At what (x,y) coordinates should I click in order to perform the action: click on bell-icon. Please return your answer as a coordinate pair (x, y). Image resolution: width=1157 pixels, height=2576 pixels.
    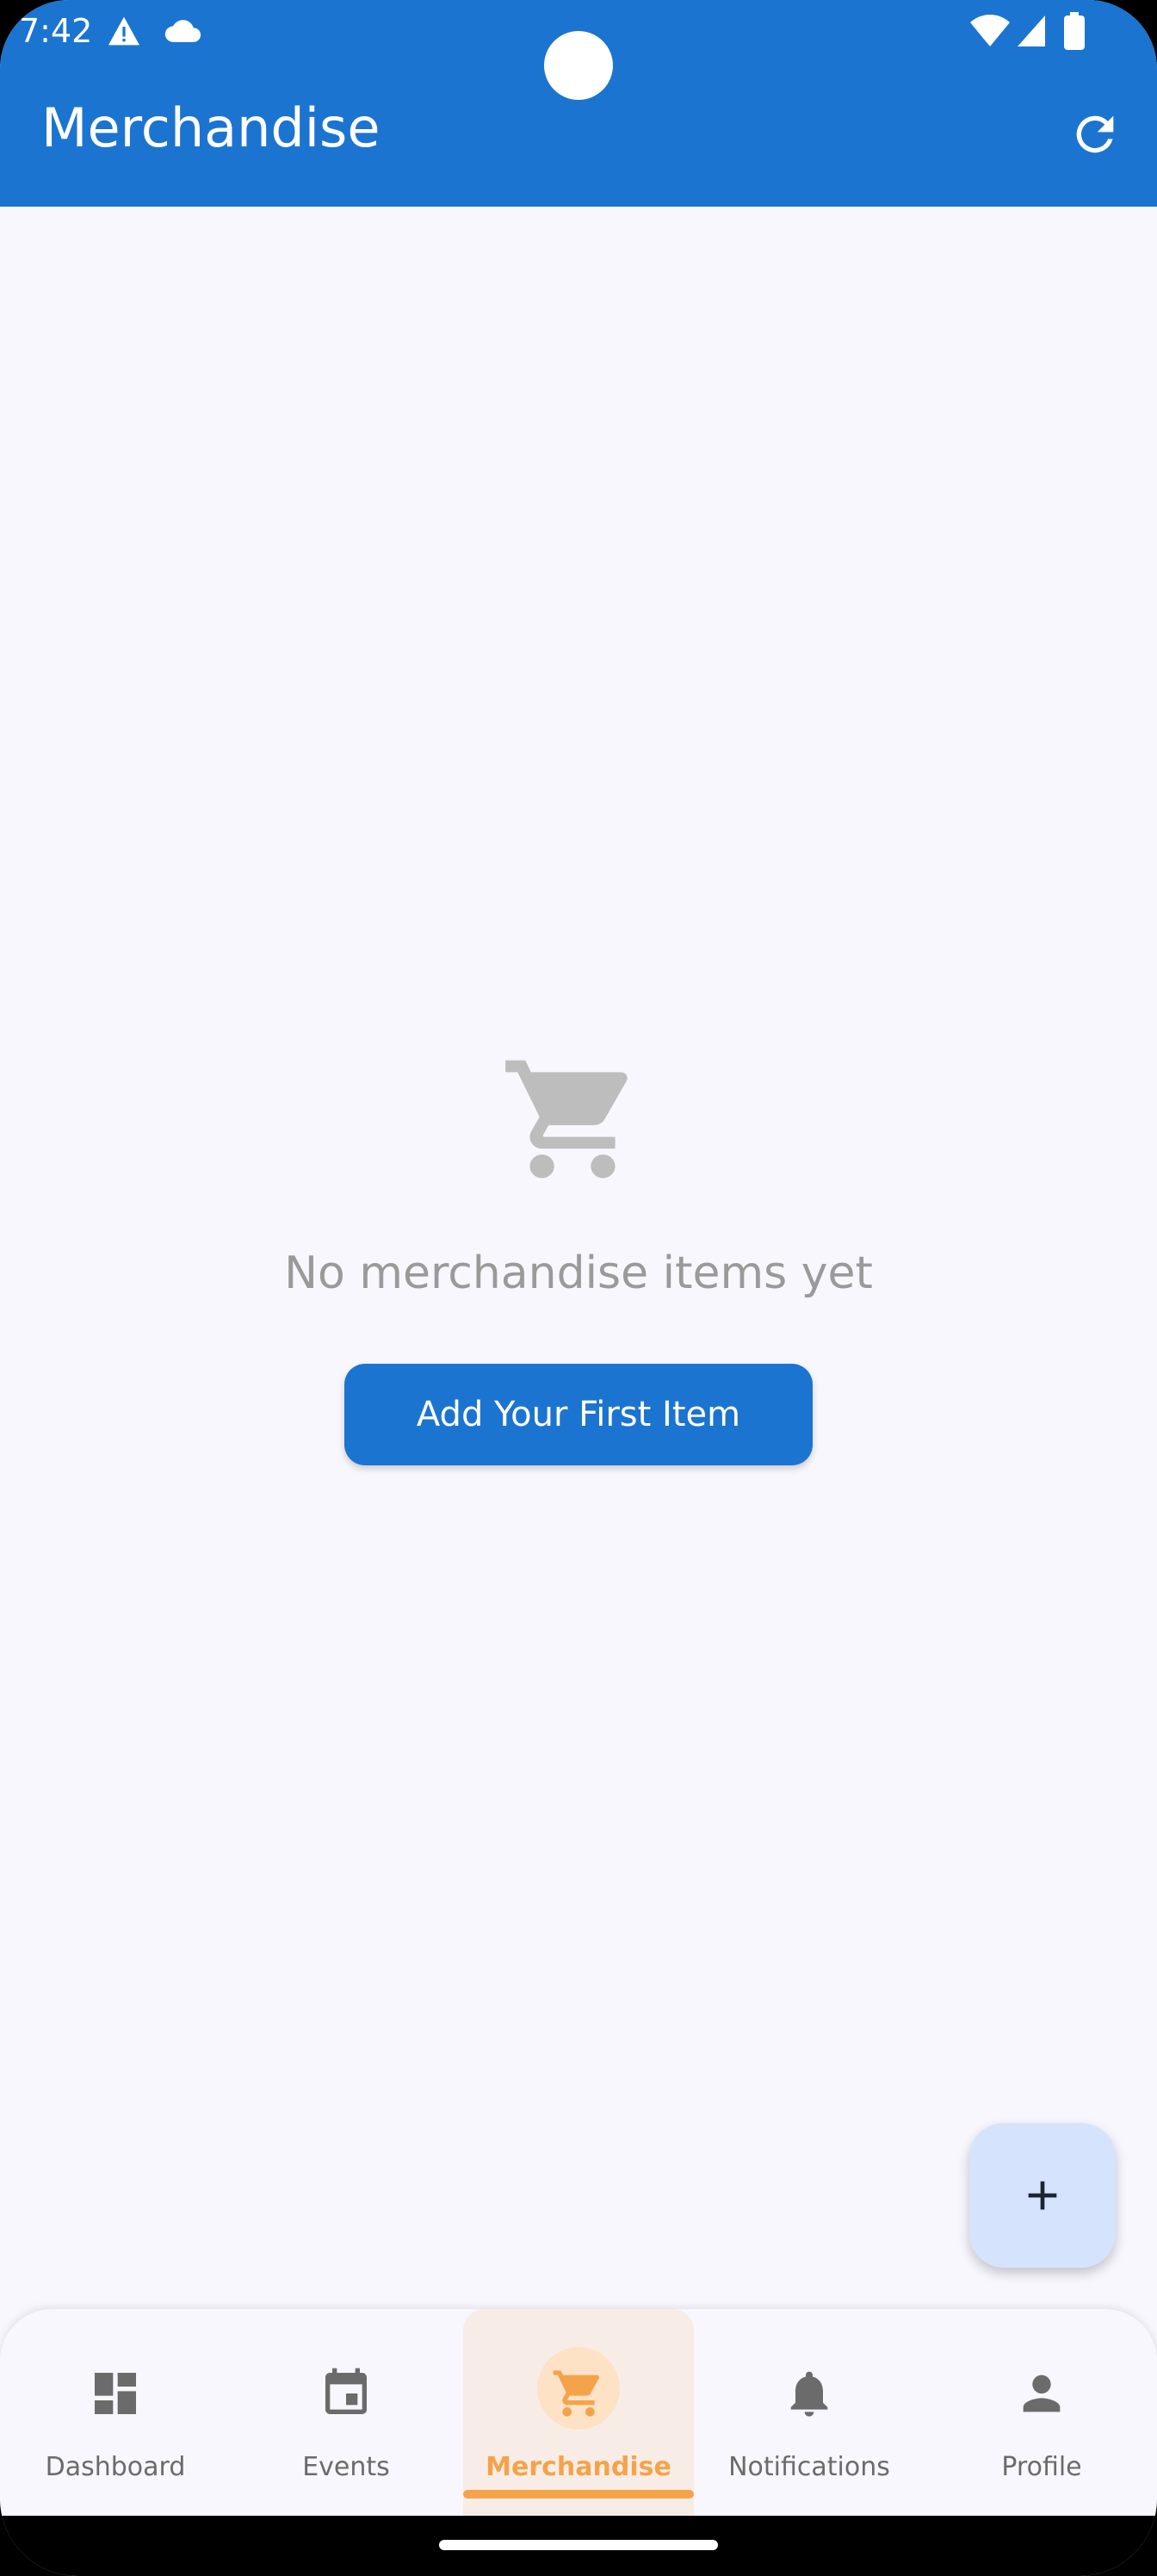
    Looking at the image, I should click on (809, 2394).